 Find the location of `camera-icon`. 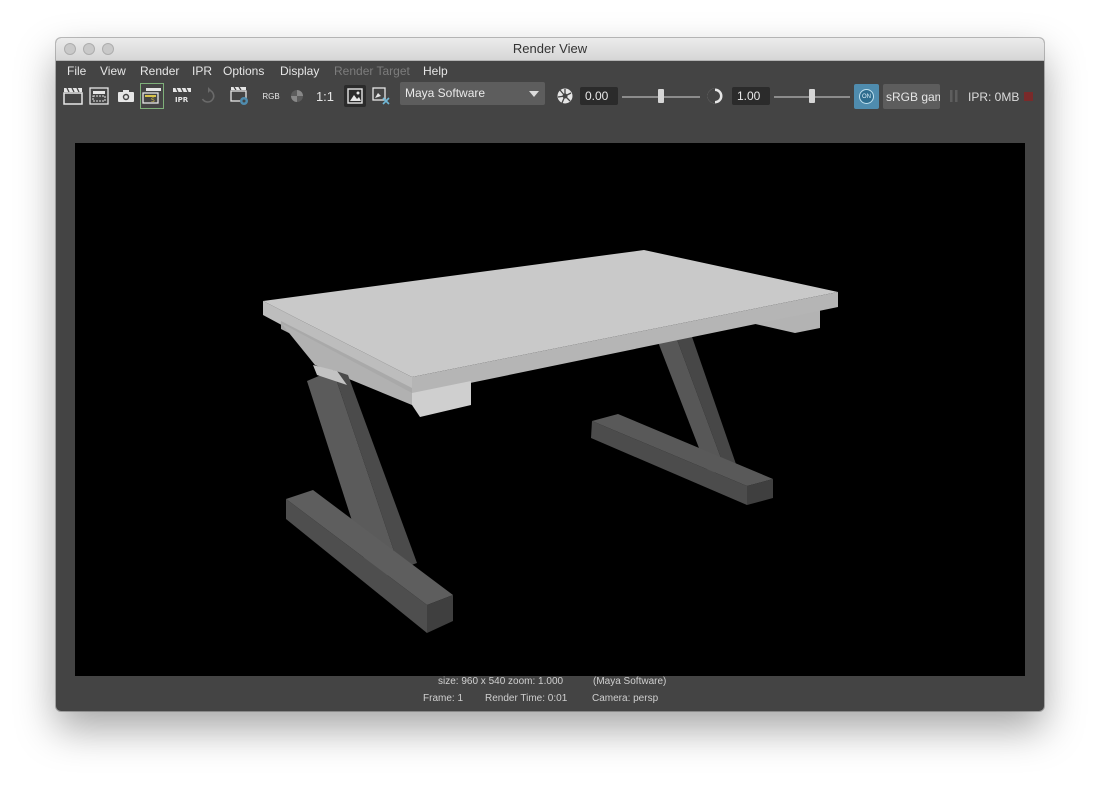

camera-icon is located at coordinates (126, 96).